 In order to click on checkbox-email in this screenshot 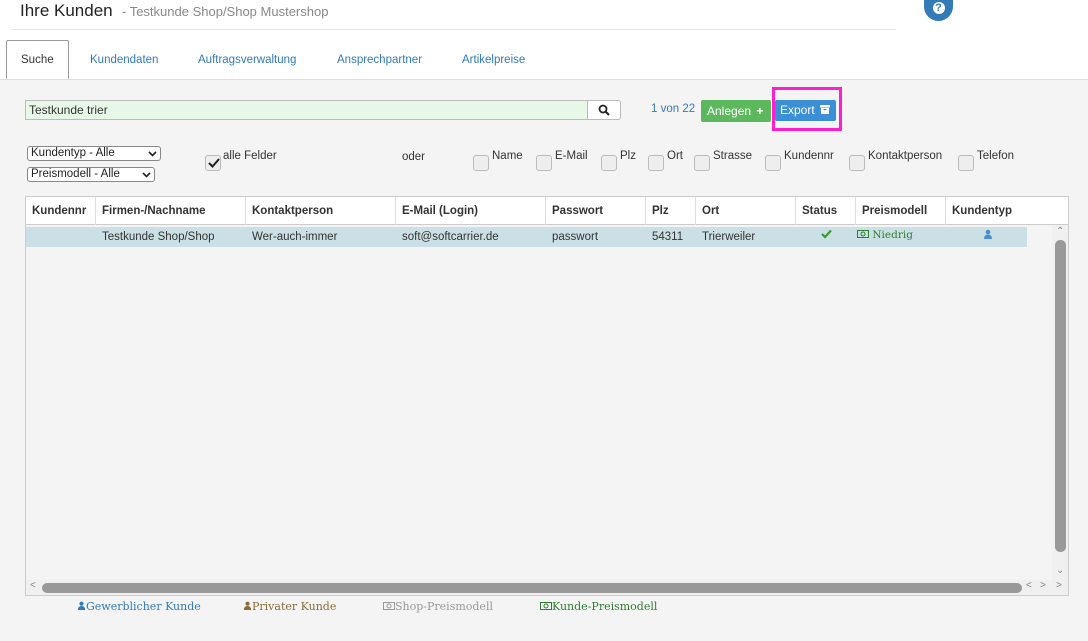, I will do `click(544, 163)`.